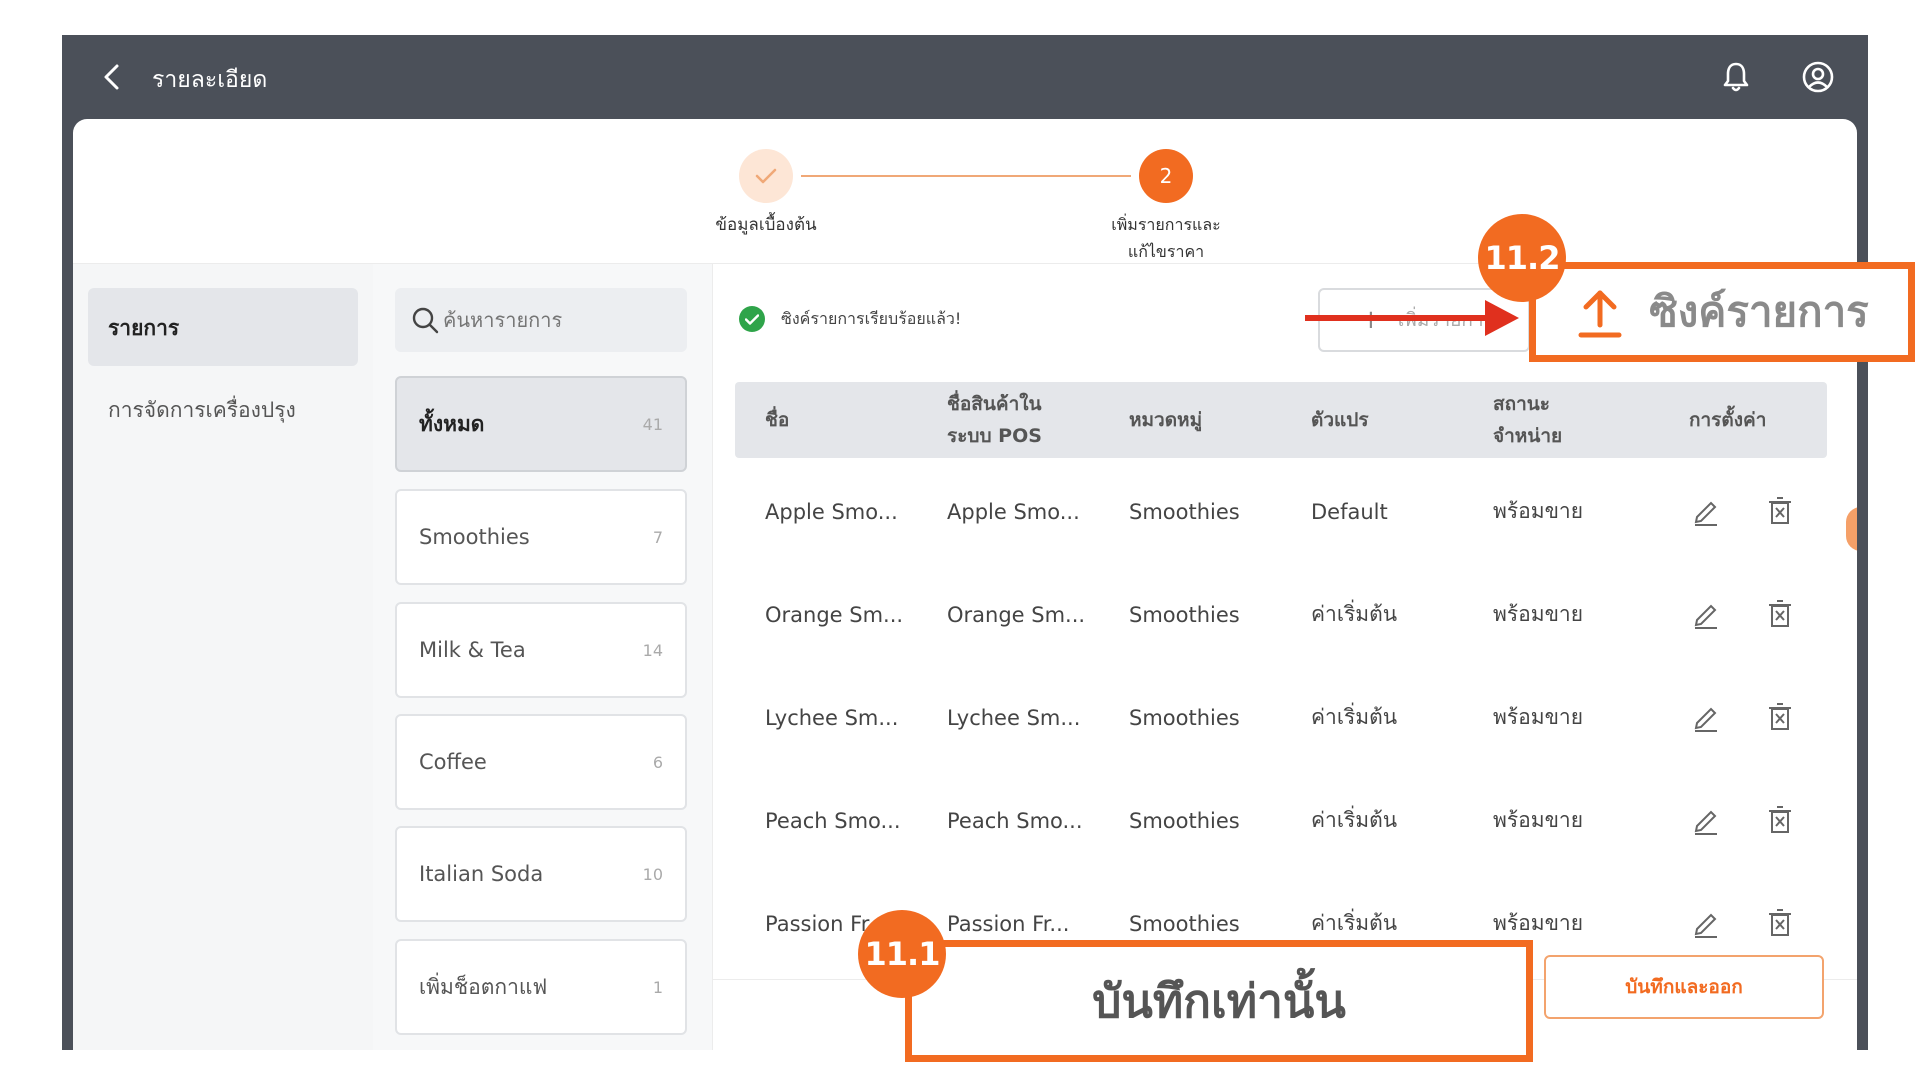  What do you see at coordinates (202, 410) in the screenshot?
I see `sidebar-item-seasoning: การจัดการเครื่องปรุง` at bounding box center [202, 410].